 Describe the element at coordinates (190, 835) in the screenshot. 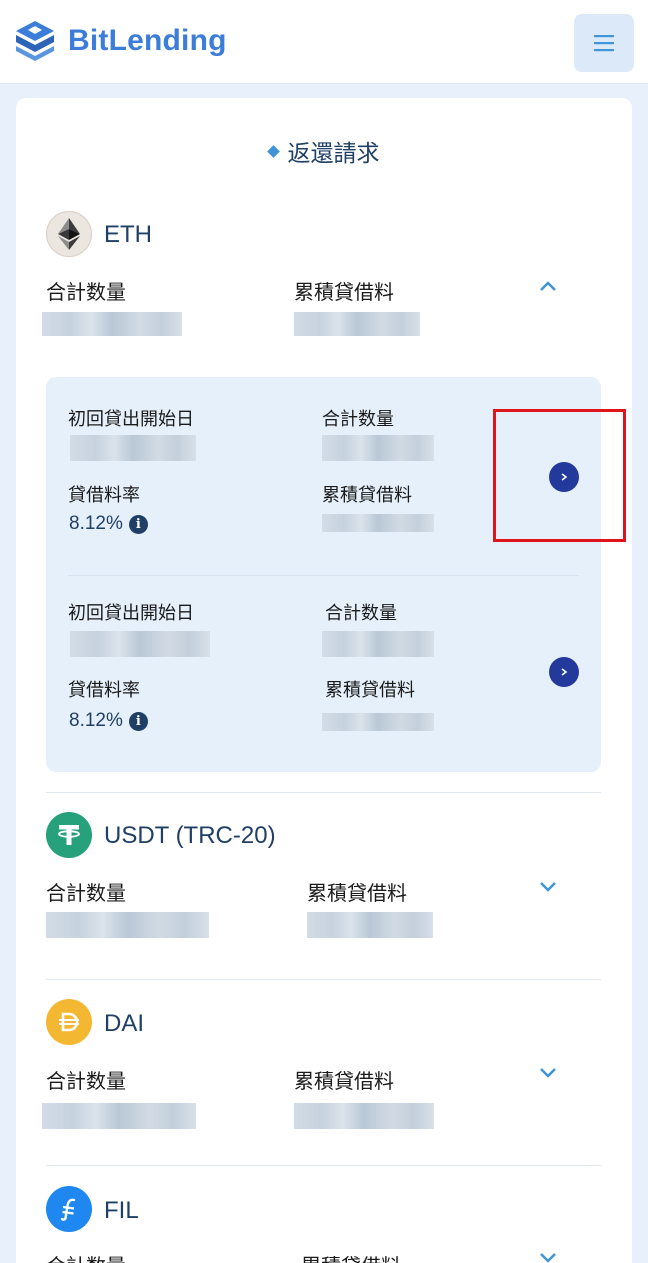

I see `coin-name-usdt: USDT (TRC-20)` at that location.